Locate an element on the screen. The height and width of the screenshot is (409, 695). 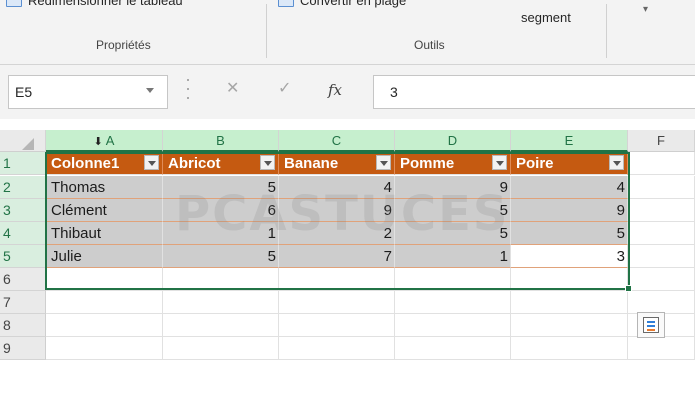
fill-handle is located at coordinates (628, 288).